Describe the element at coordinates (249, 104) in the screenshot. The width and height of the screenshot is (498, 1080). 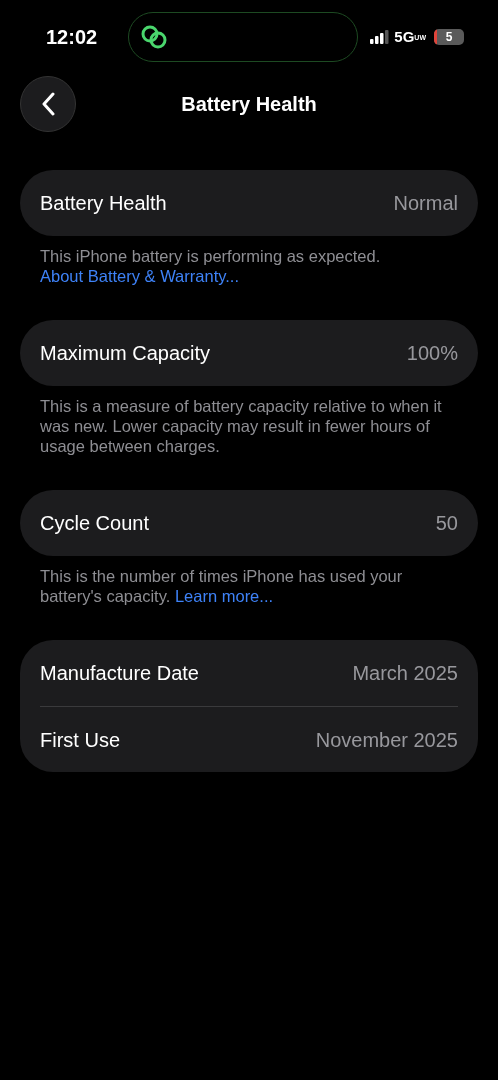
I see `page-title: Battery Health` at that location.